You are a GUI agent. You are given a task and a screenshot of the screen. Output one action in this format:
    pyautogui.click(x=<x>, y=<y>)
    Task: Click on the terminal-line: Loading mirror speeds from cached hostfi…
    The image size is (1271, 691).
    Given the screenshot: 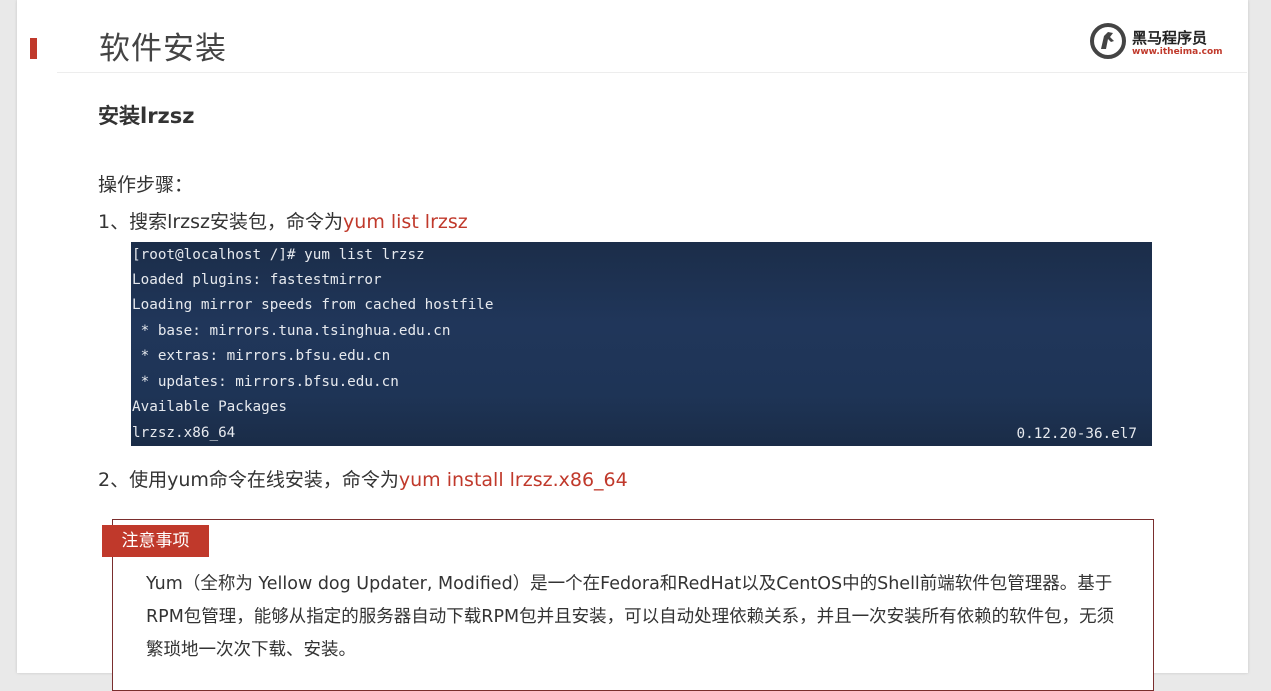 What is the action you would take?
    pyautogui.click(x=313, y=305)
    